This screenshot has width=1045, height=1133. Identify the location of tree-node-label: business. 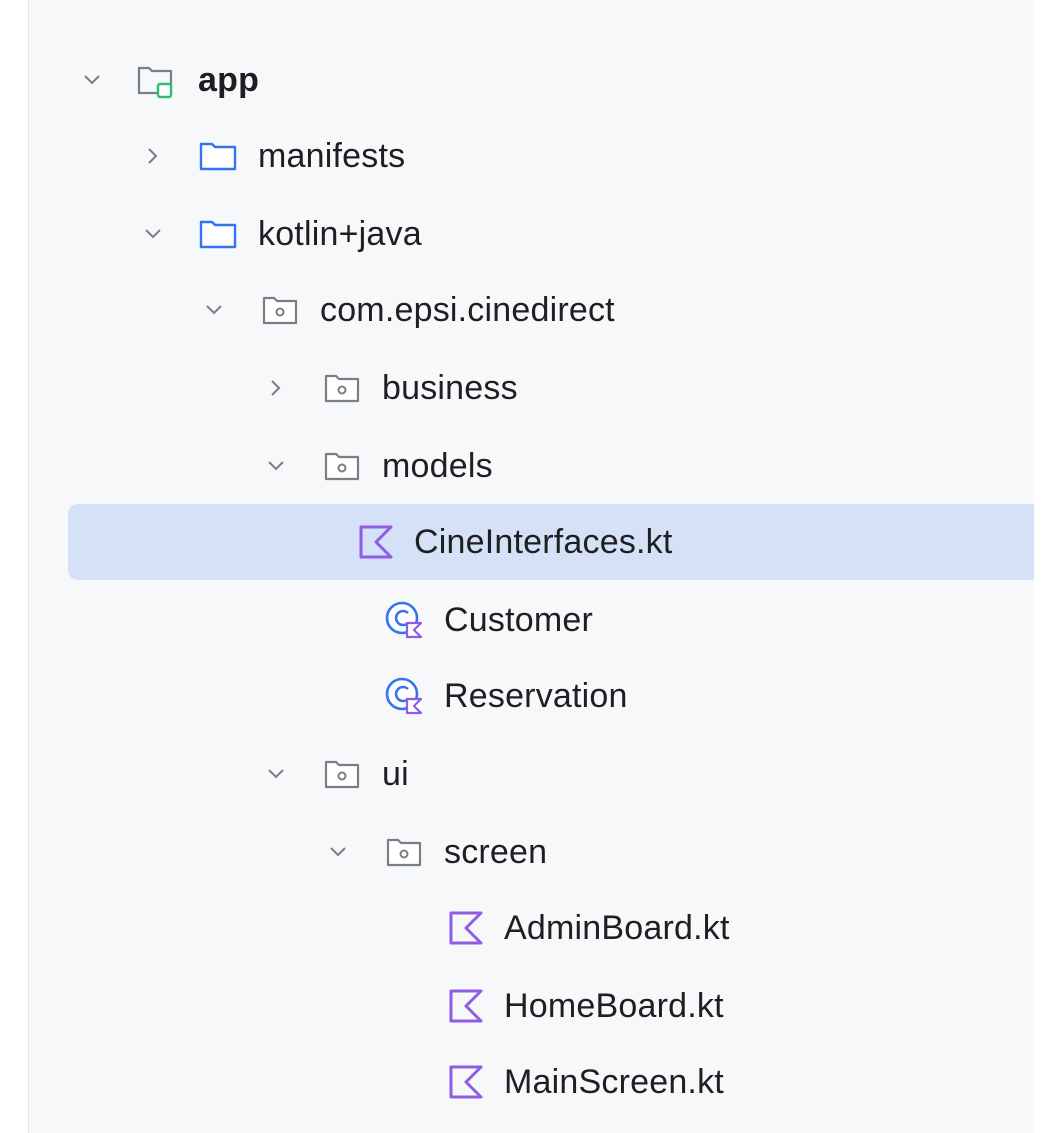
(450, 388).